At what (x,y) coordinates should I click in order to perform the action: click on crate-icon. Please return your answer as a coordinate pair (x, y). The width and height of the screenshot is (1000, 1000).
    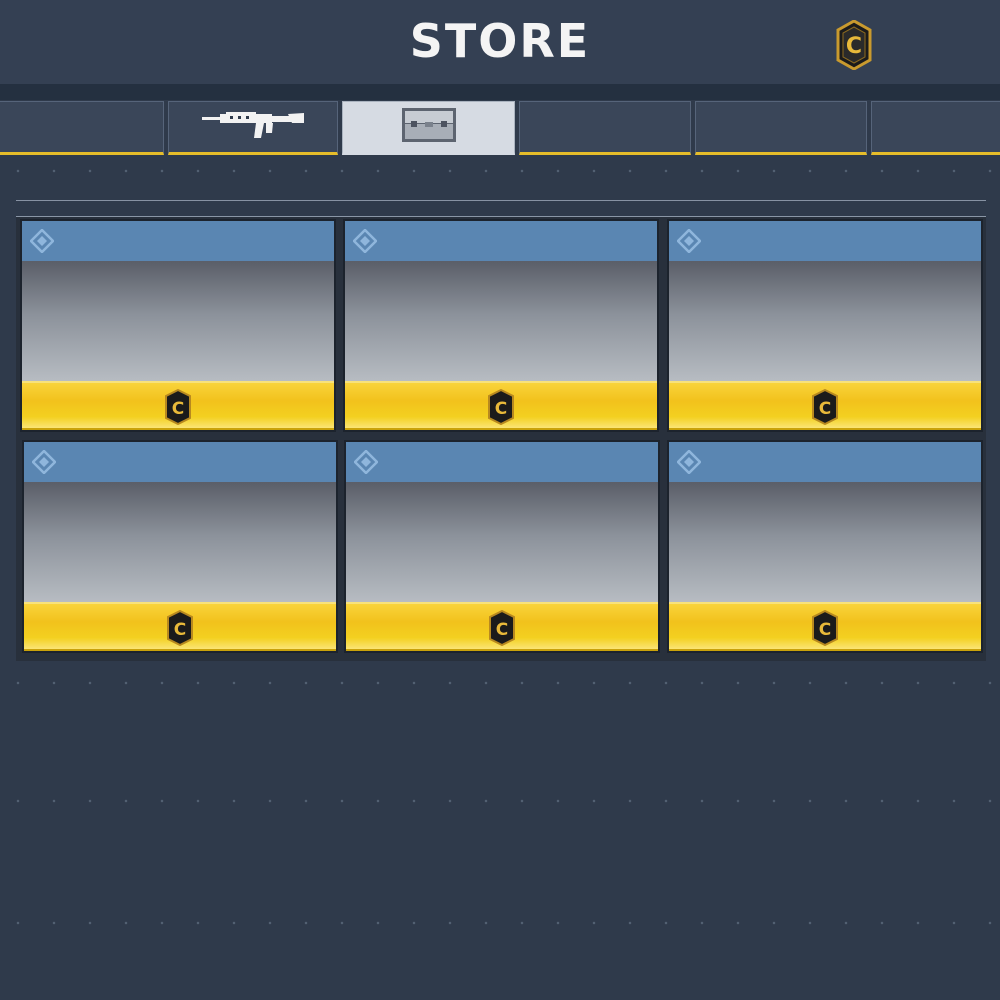
    Looking at the image, I should click on (429, 127).